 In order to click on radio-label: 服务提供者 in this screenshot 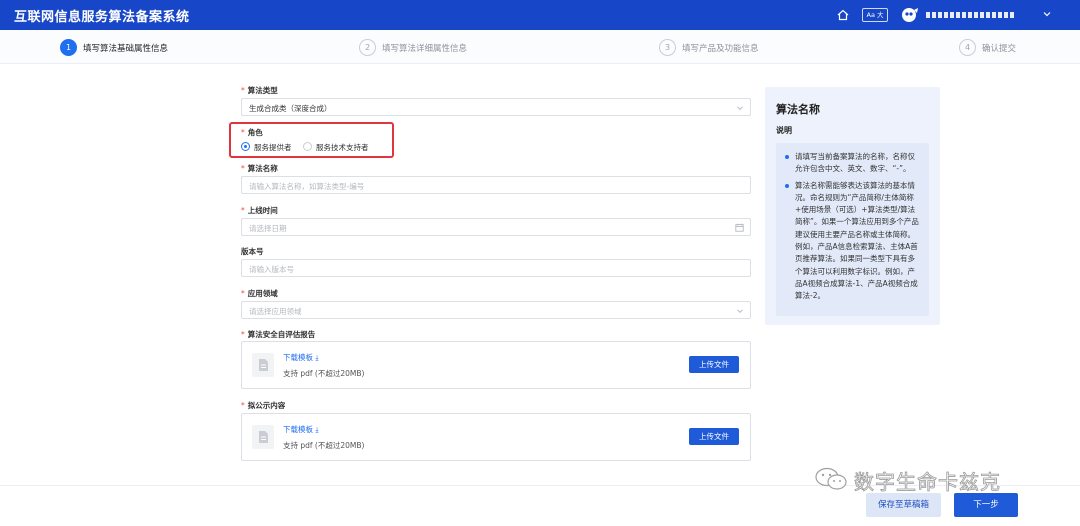, I will do `click(273, 147)`.